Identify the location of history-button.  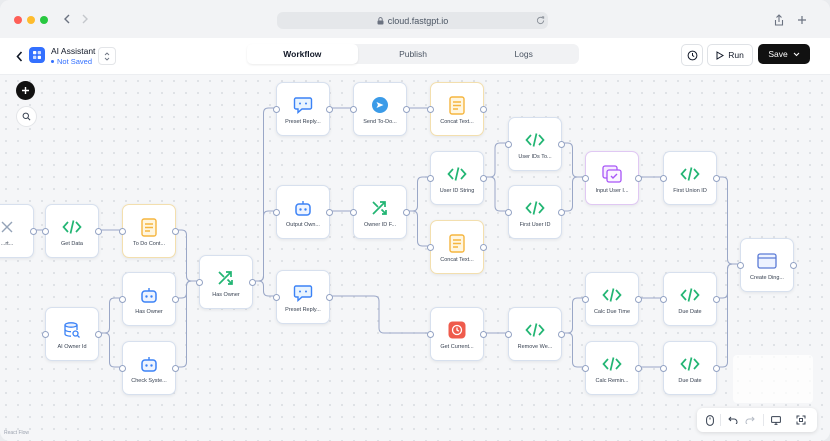
(692, 55).